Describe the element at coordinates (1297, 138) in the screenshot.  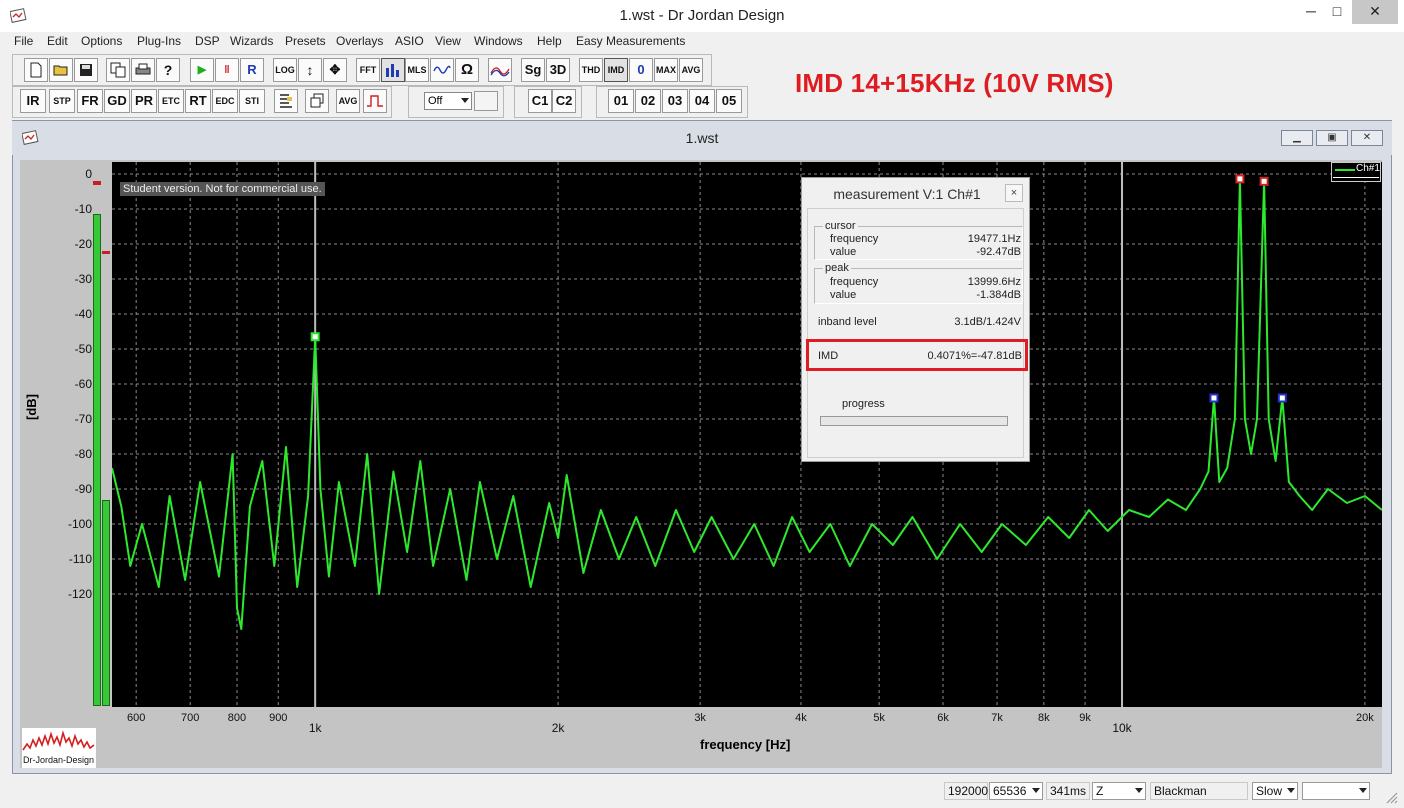
I see `document-minimize-button: ▁` at that location.